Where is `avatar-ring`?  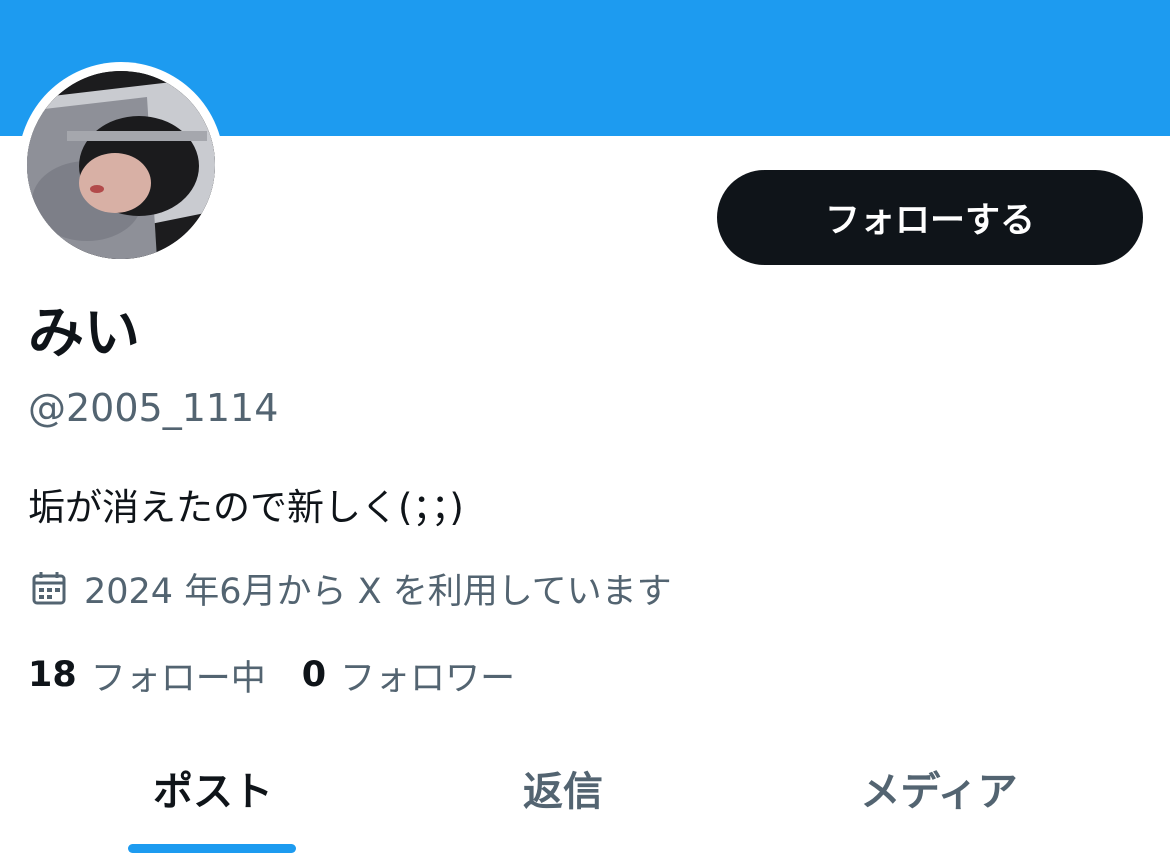 avatar-ring is located at coordinates (121, 165).